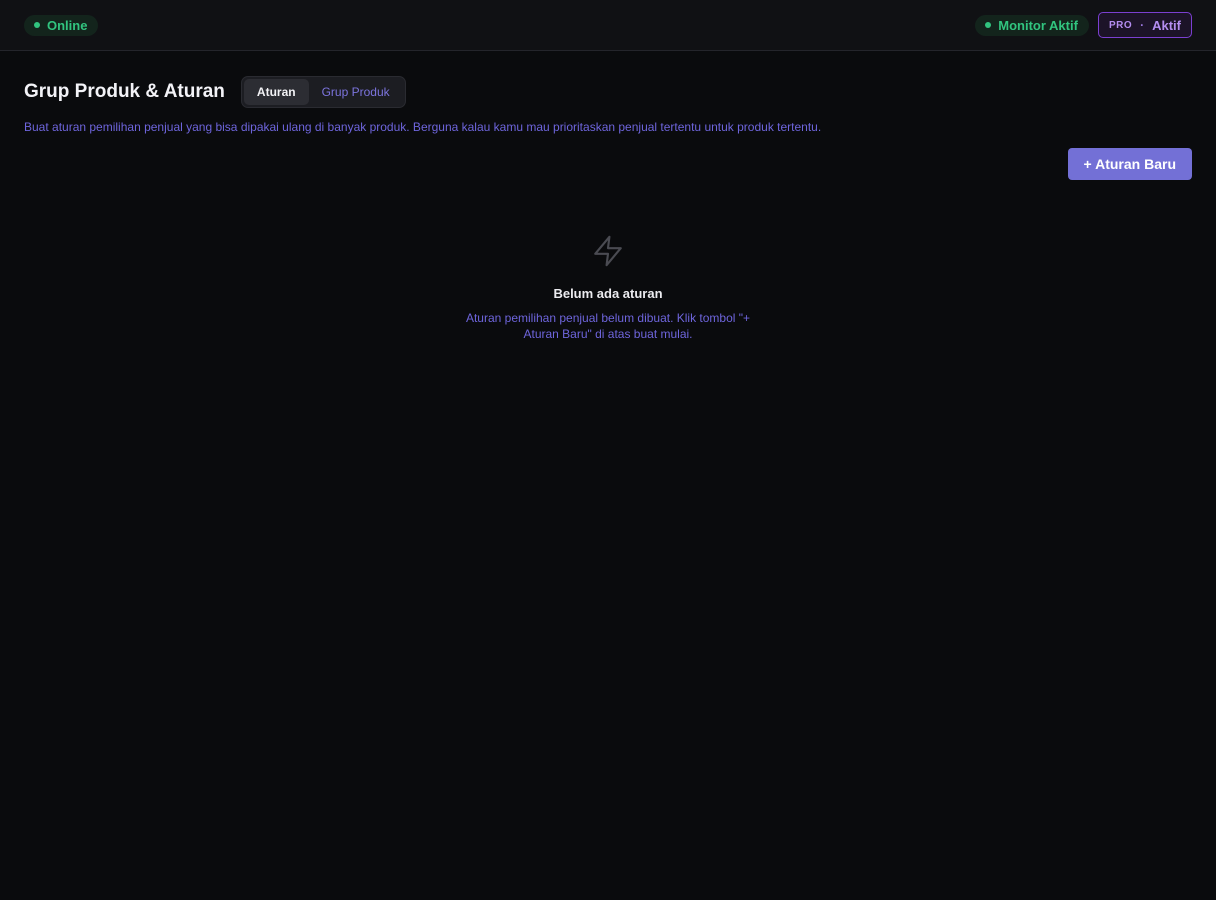  I want to click on topbar-right-group: Monitor Aktif PRO · Aktif, so click(1083, 25).